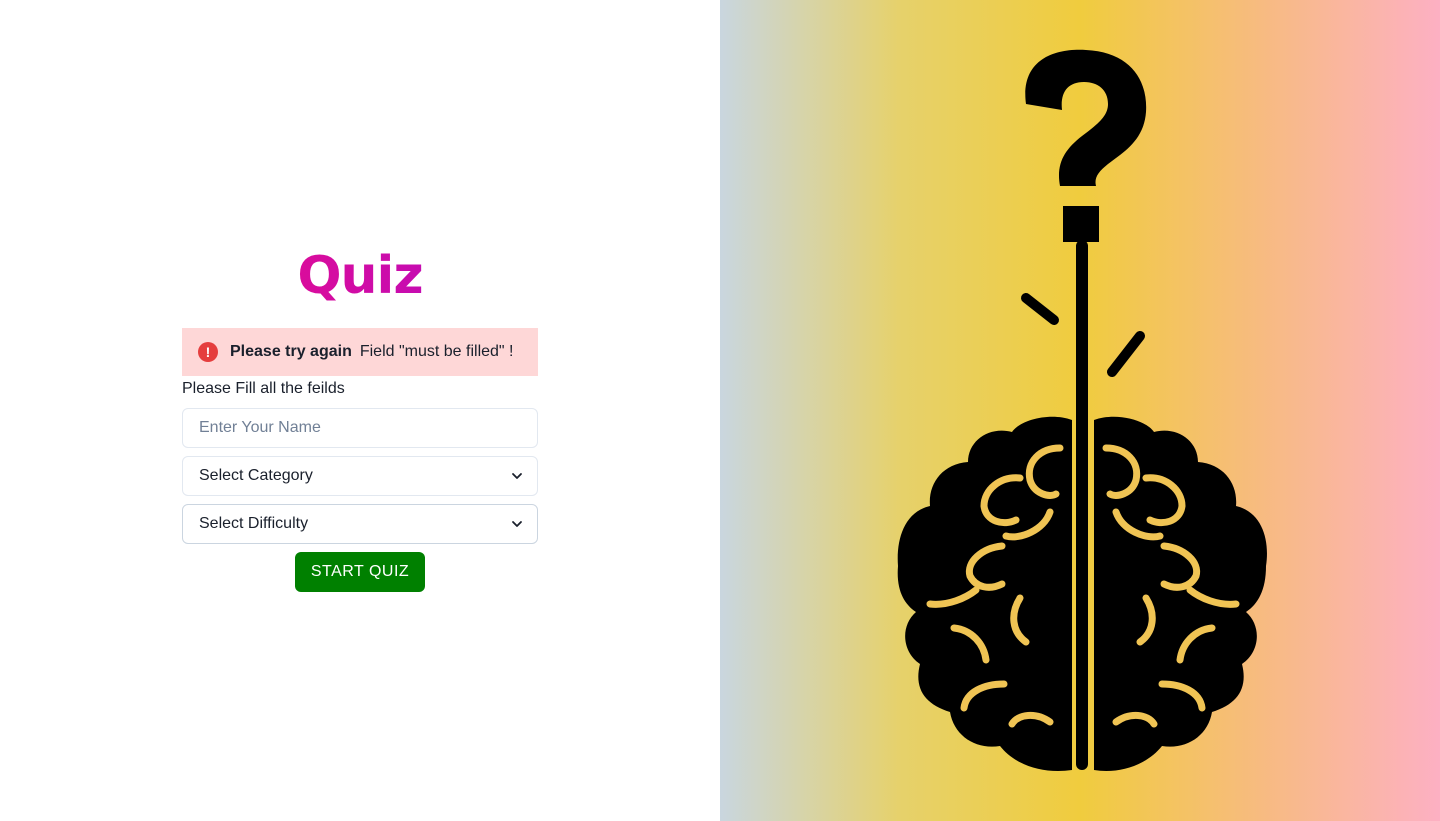  I want to click on page-title: Quiz, so click(360, 278).